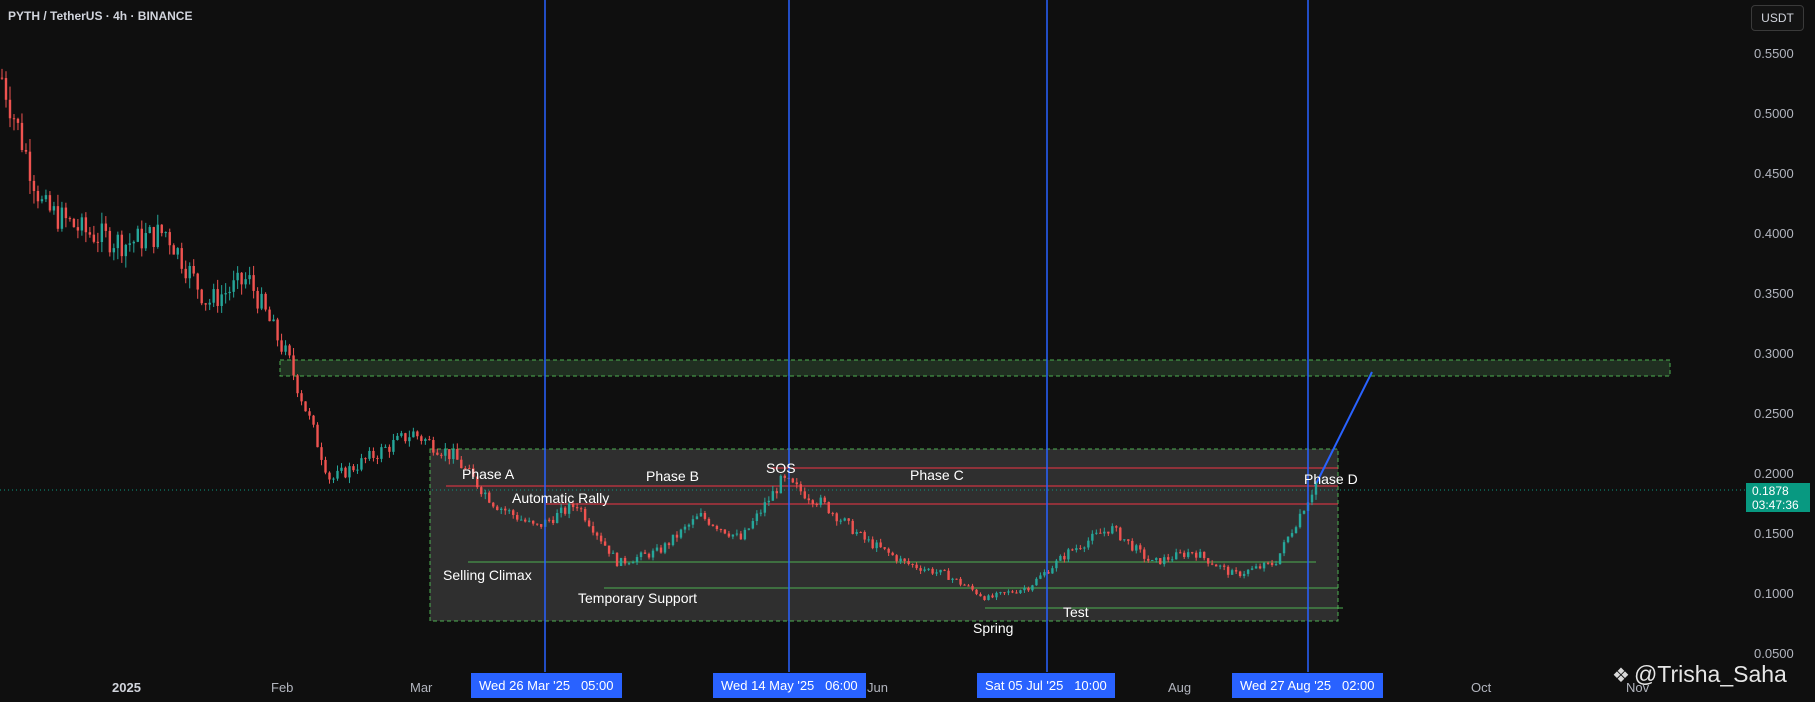 This screenshot has width=1815, height=702. Describe the element at coordinates (781, 468) in the screenshot. I see `annotation-sos: SOS` at that location.